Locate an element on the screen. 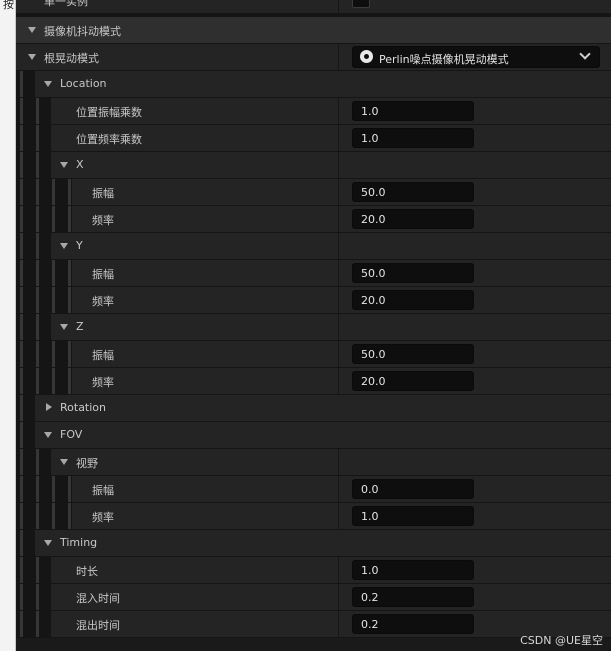  z-frequency-input: 20.0 is located at coordinates (413, 381).